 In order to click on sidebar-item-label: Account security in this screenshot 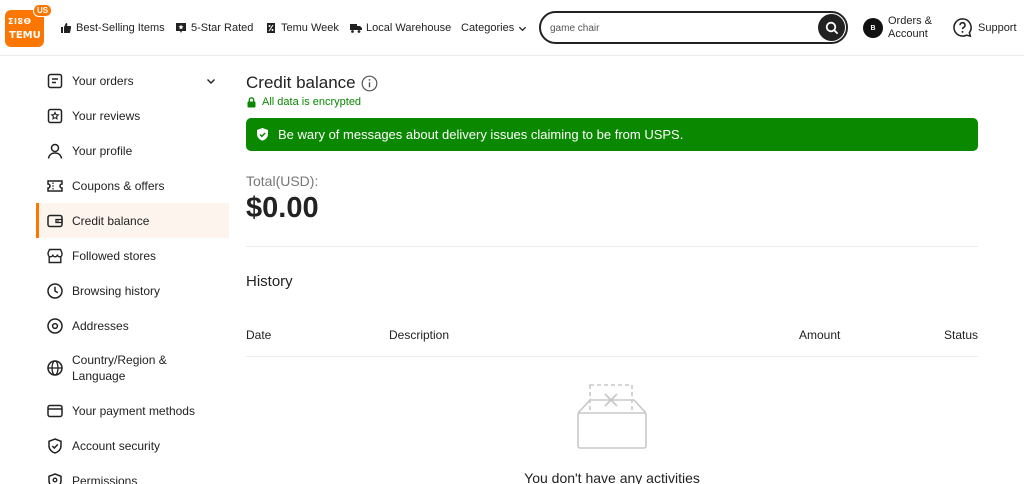, I will do `click(116, 445)`.